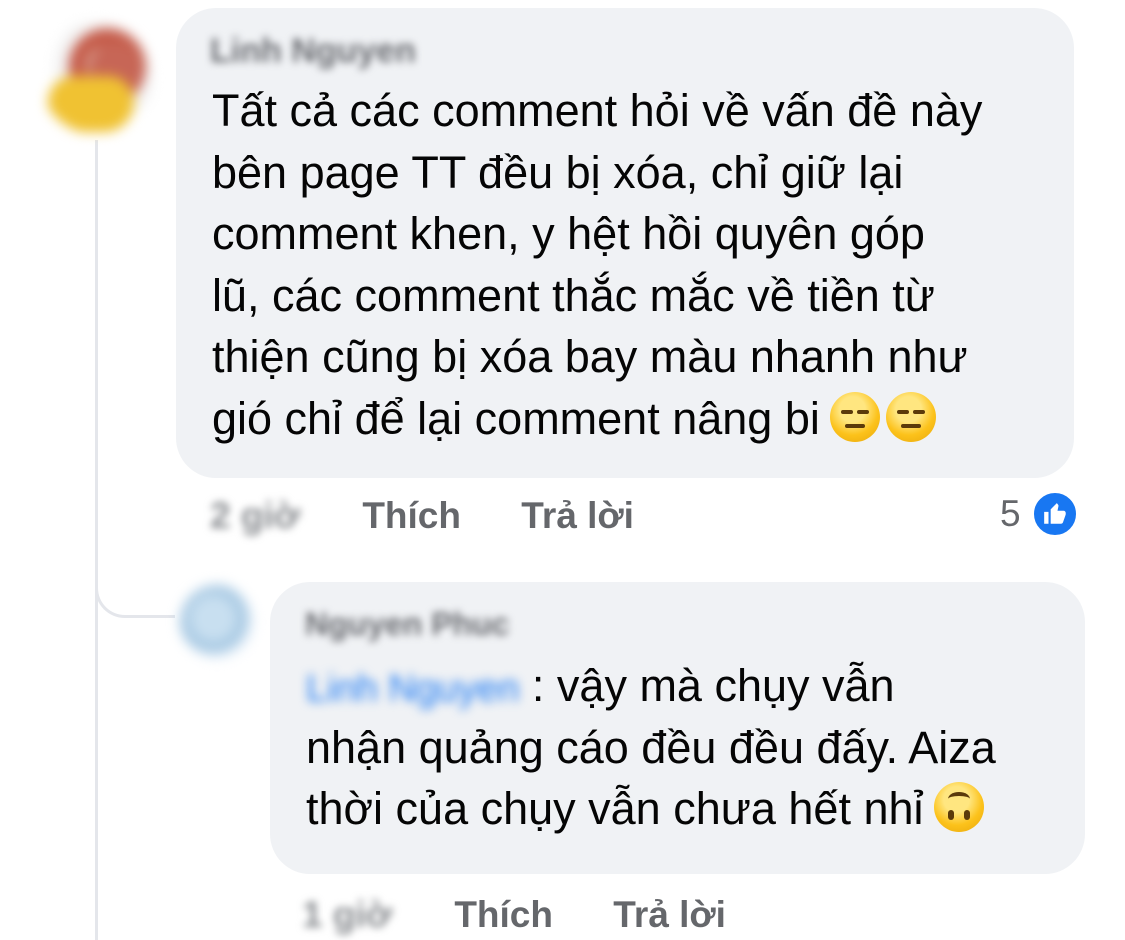 The height and width of the screenshot is (940, 1125). I want to click on comment-line: Tất cả các comment hỏi về vấn đề này, so click(597, 110).